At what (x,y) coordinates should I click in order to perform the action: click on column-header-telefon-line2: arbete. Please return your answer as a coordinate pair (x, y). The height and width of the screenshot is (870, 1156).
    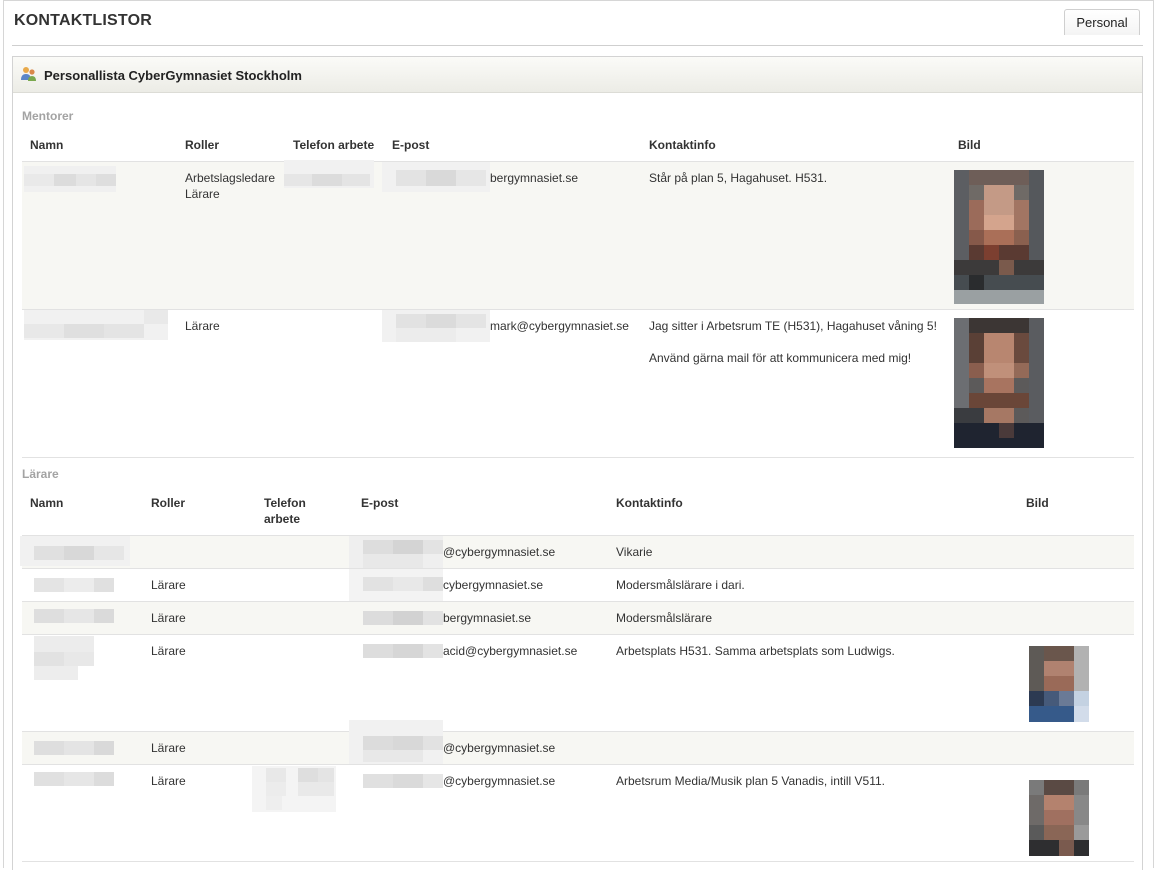
    Looking at the image, I should click on (282, 519).